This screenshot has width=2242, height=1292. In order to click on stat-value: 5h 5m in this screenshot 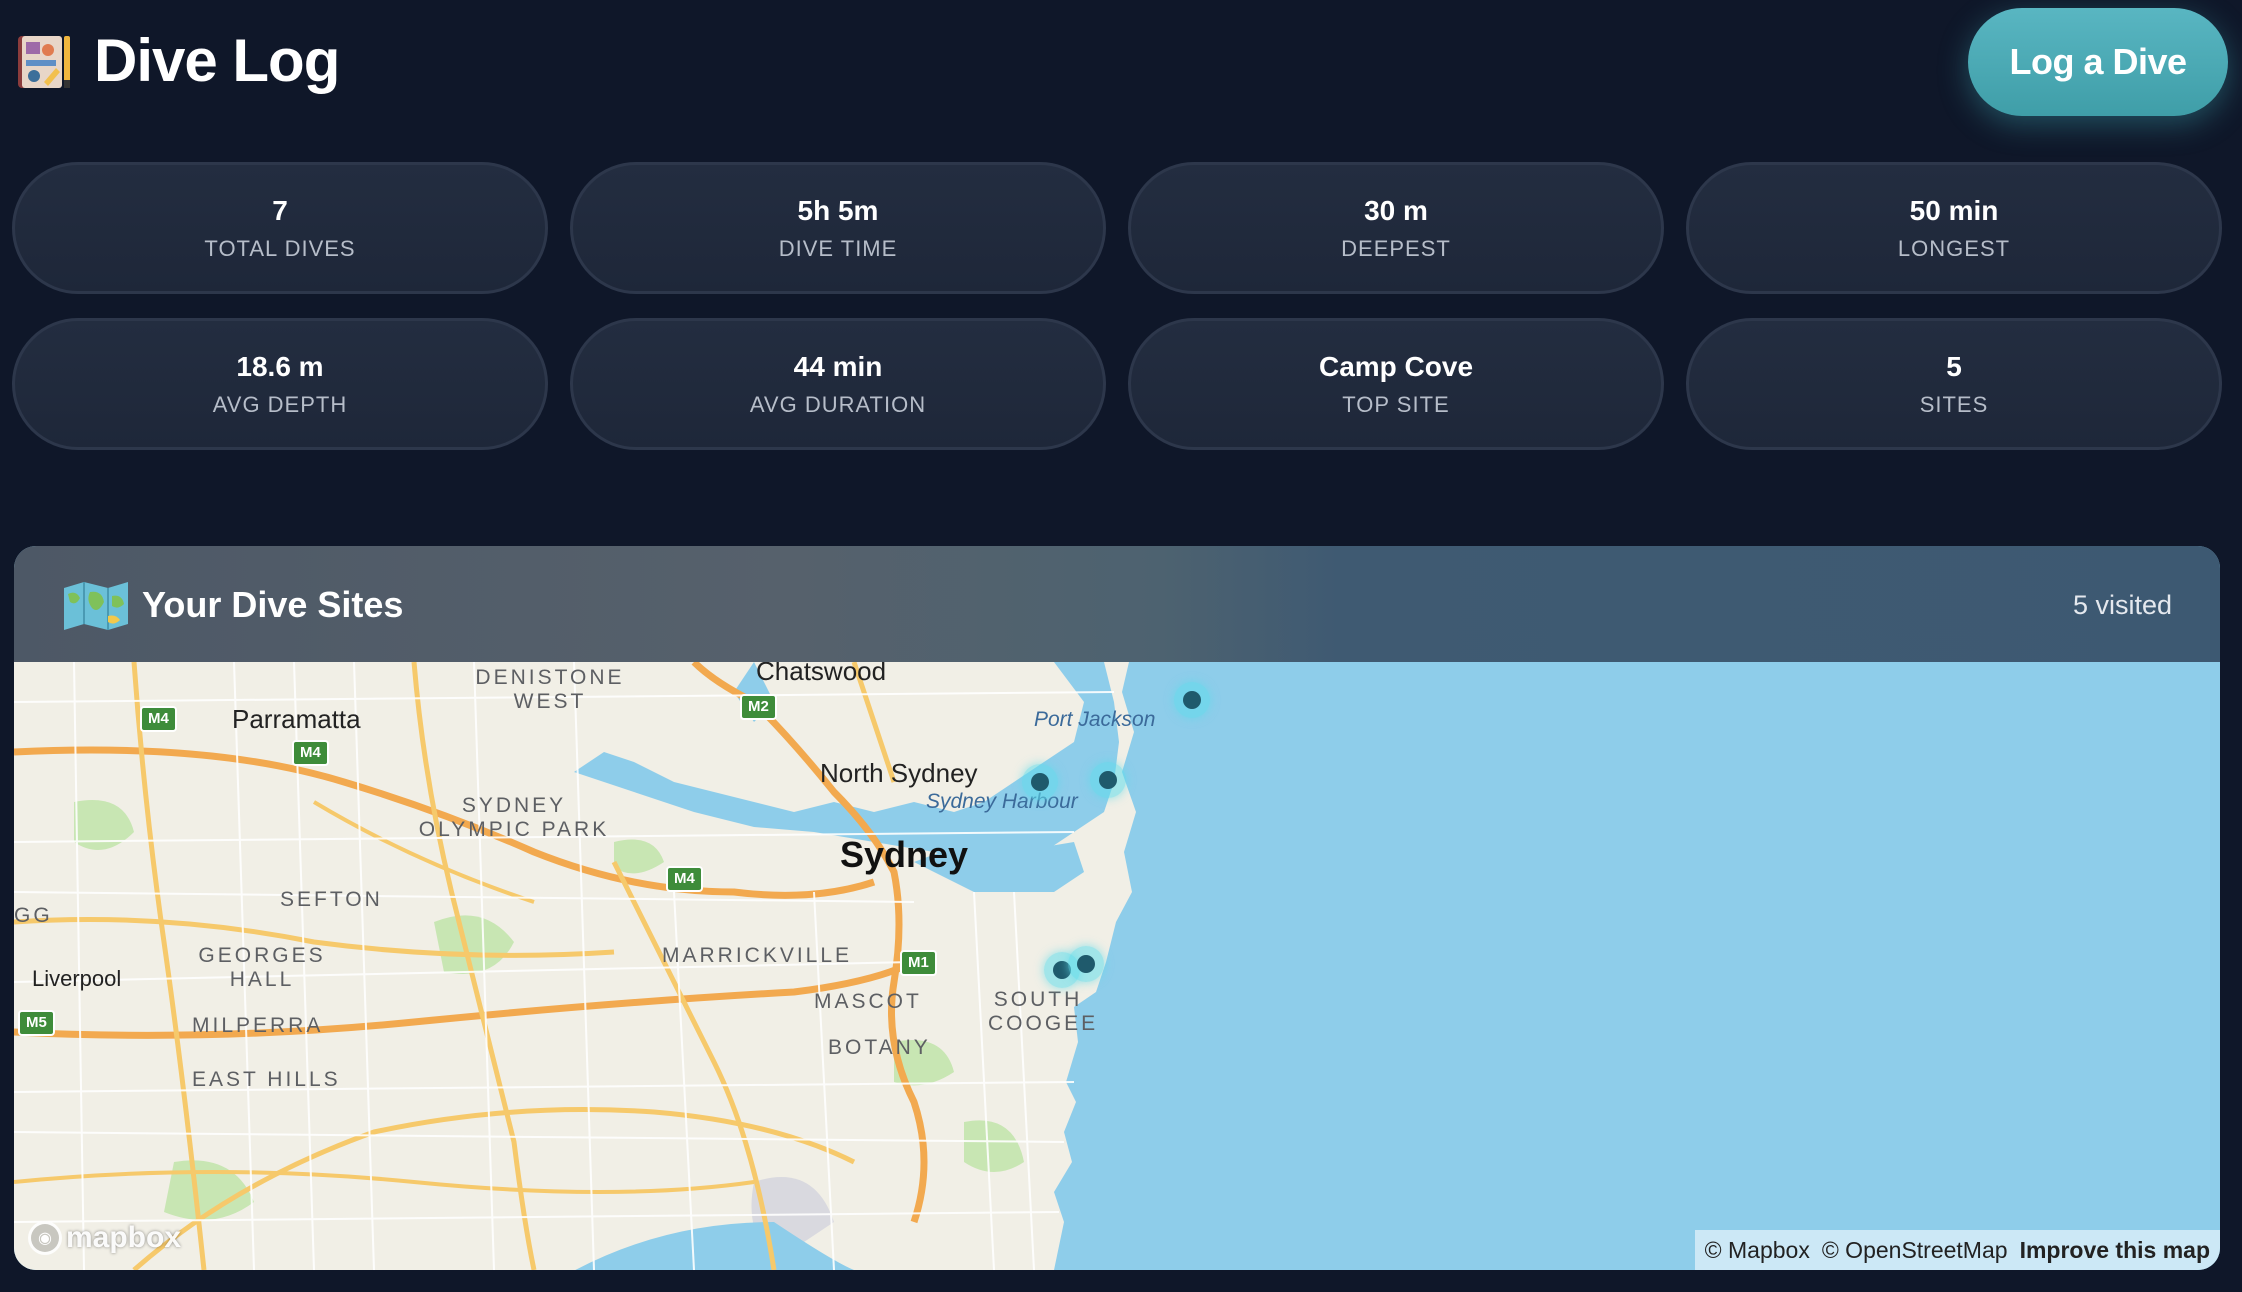, I will do `click(838, 210)`.